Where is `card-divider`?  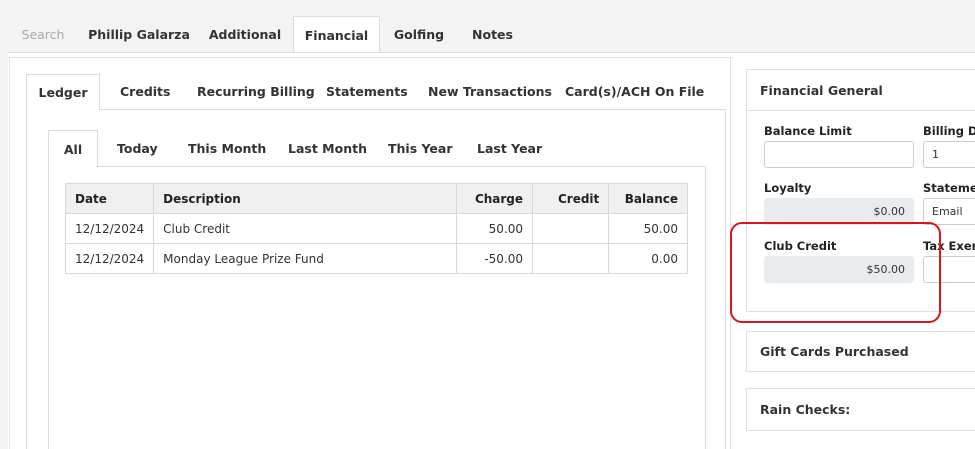
card-divider is located at coordinates (861, 110).